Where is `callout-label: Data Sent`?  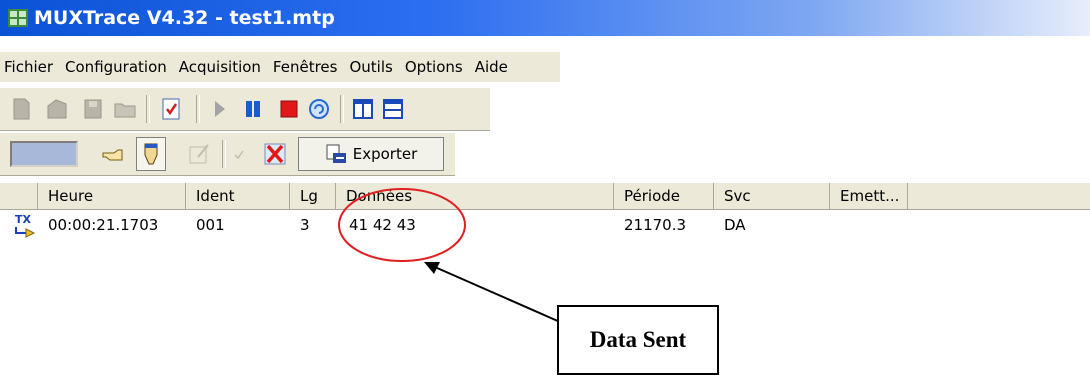
callout-label: Data Sent is located at coordinates (638, 339).